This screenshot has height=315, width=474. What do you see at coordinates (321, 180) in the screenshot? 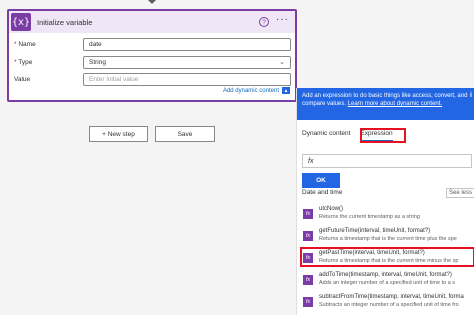
I see `ok-button: OK` at bounding box center [321, 180].